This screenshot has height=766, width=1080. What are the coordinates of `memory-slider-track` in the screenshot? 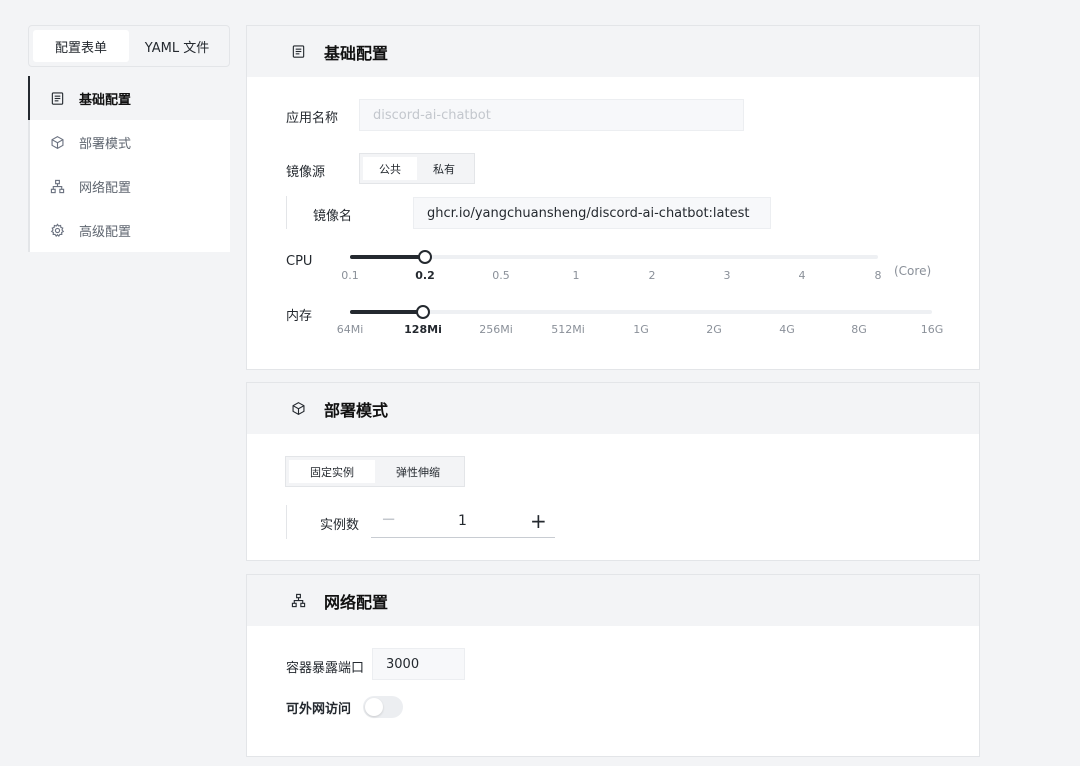 It's located at (641, 312).